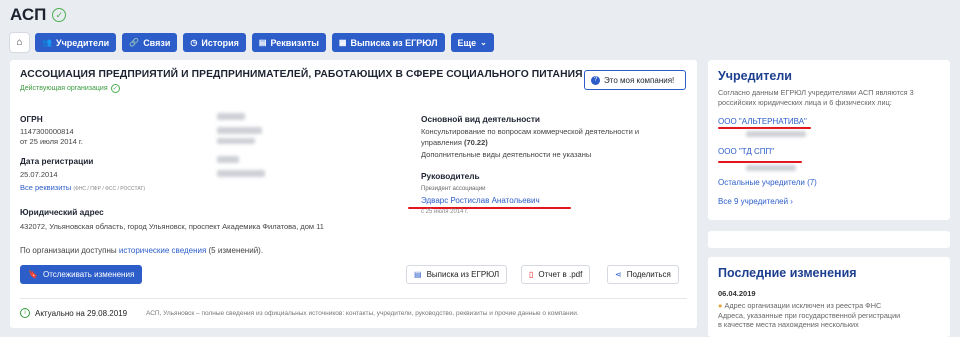 The width and height of the screenshot is (960, 337). What do you see at coordinates (388, 42) in the screenshot?
I see `nav-egrul-button: ▦ Выписка из ЕГРЮЛ` at bounding box center [388, 42].